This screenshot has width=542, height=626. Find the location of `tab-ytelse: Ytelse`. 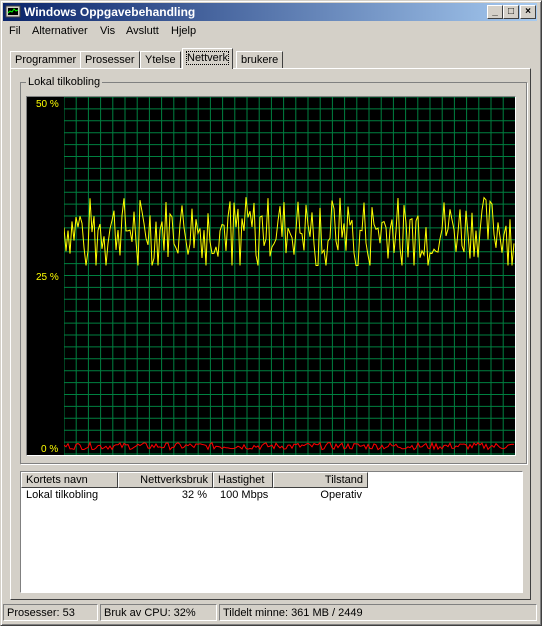

tab-ytelse: Ytelse is located at coordinates (160, 59).